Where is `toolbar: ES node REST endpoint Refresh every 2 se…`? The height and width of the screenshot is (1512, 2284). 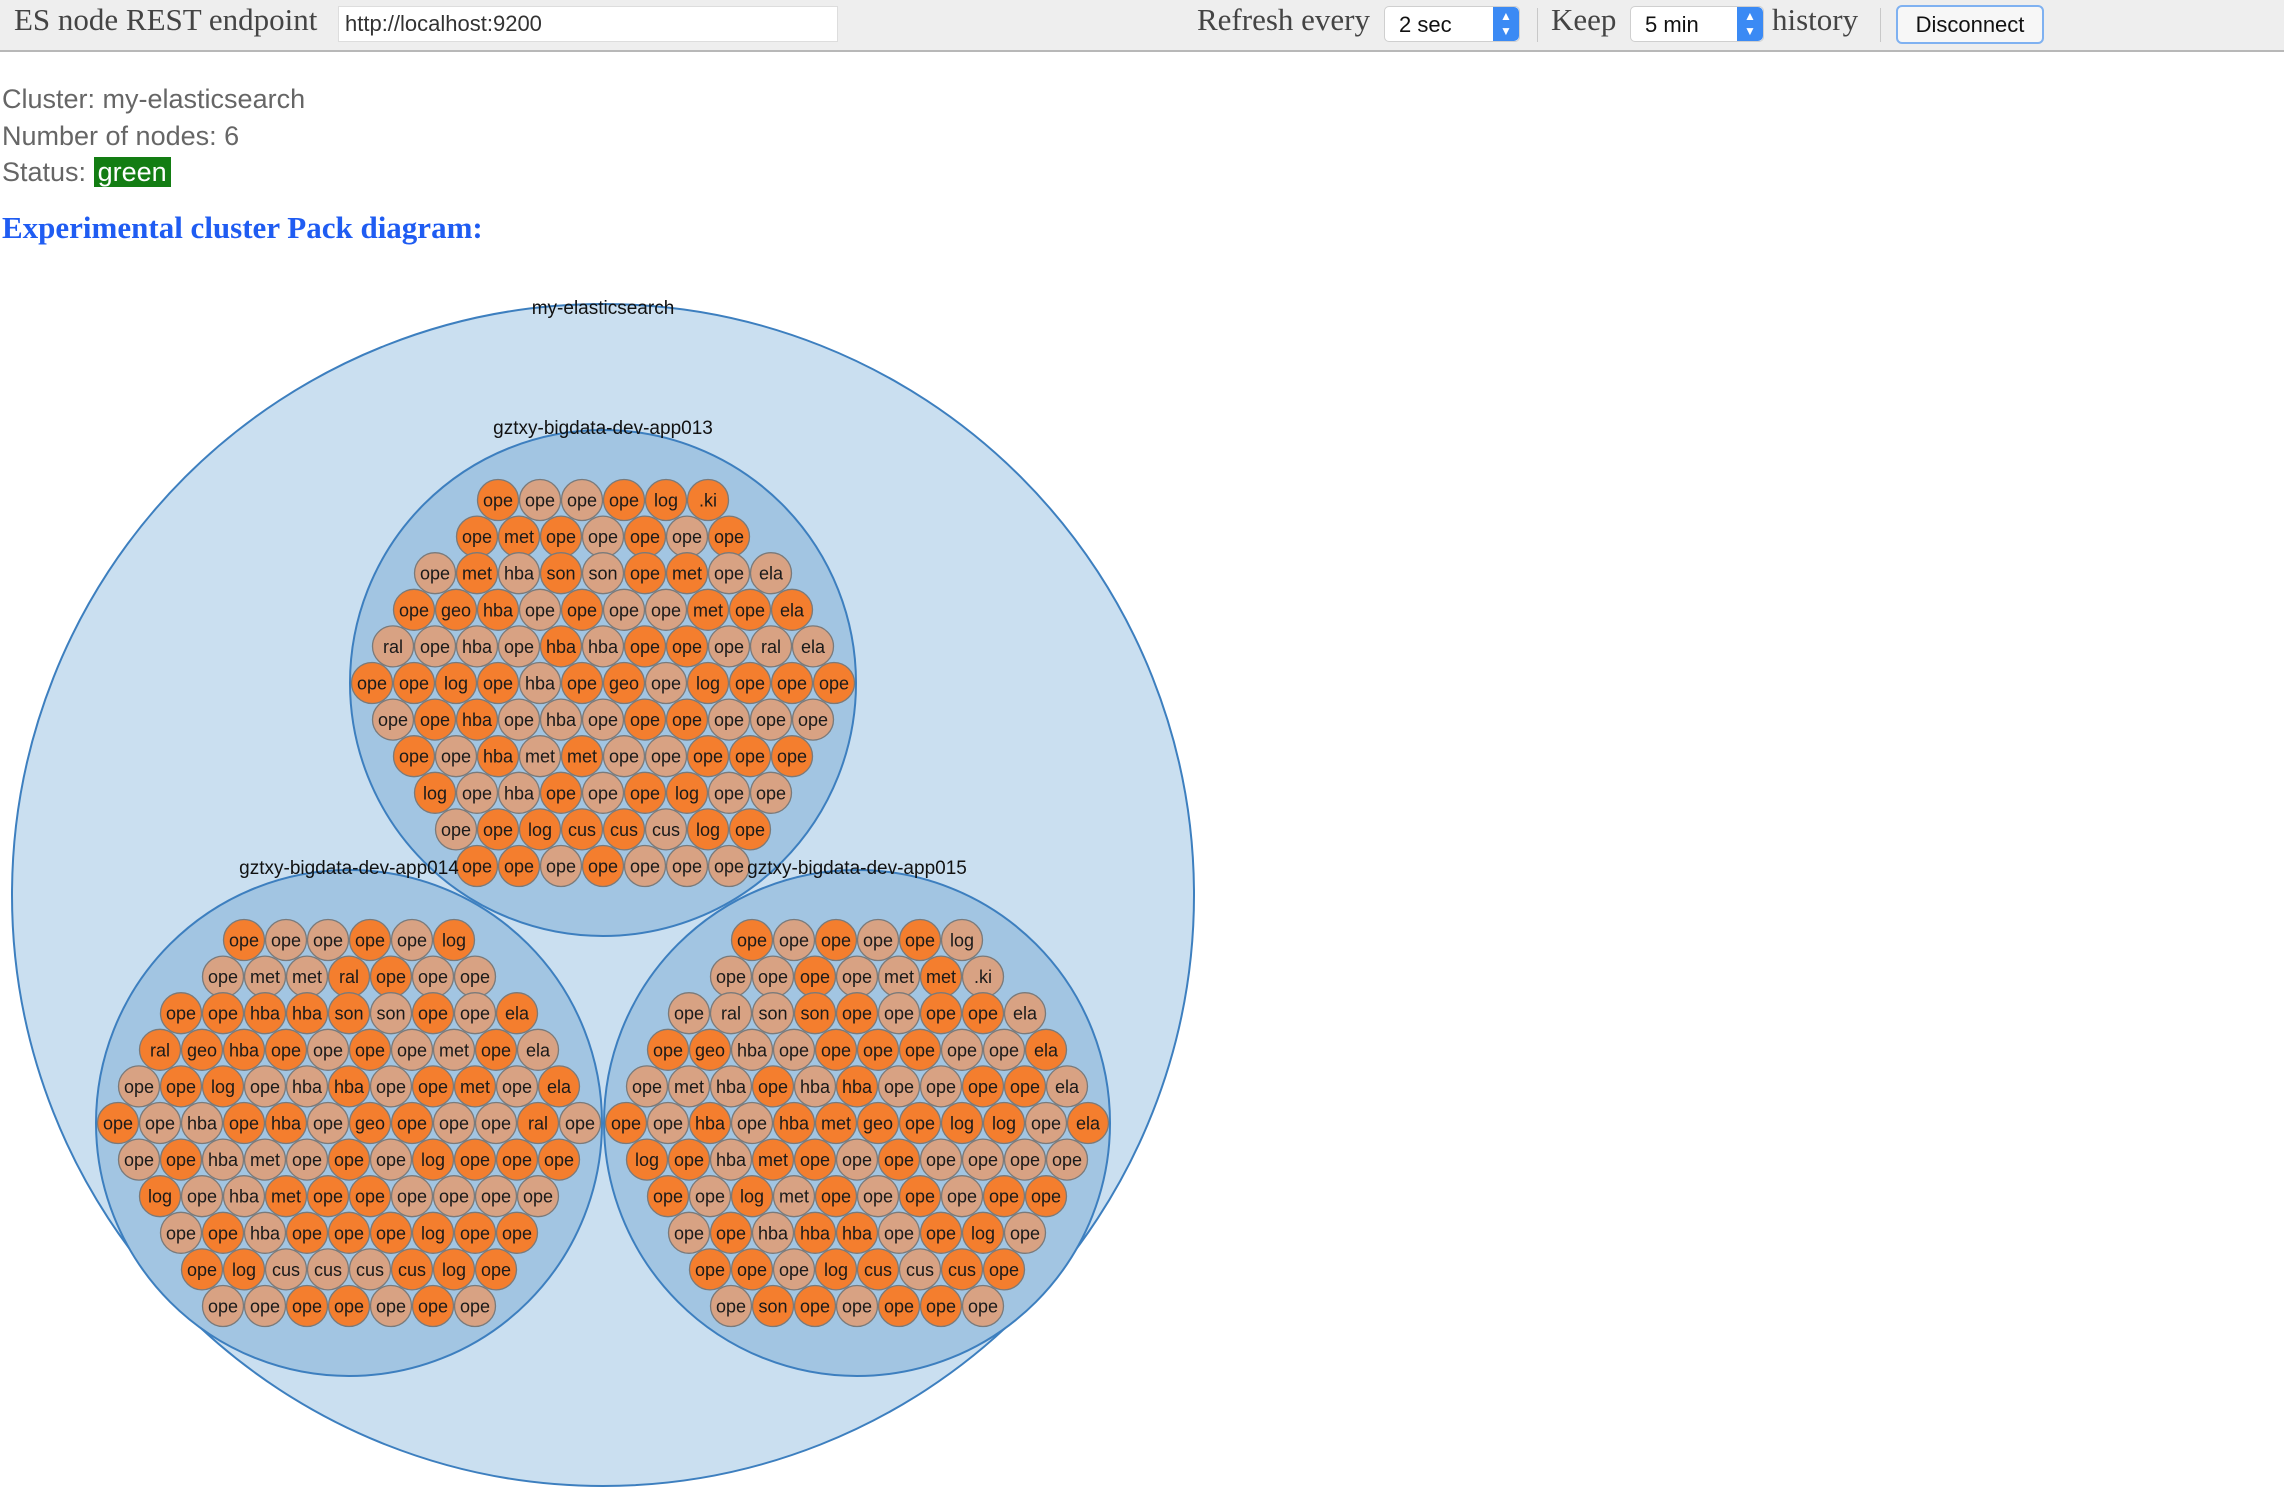 toolbar: ES node REST endpoint Refresh every 2 se… is located at coordinates (1142, 26).